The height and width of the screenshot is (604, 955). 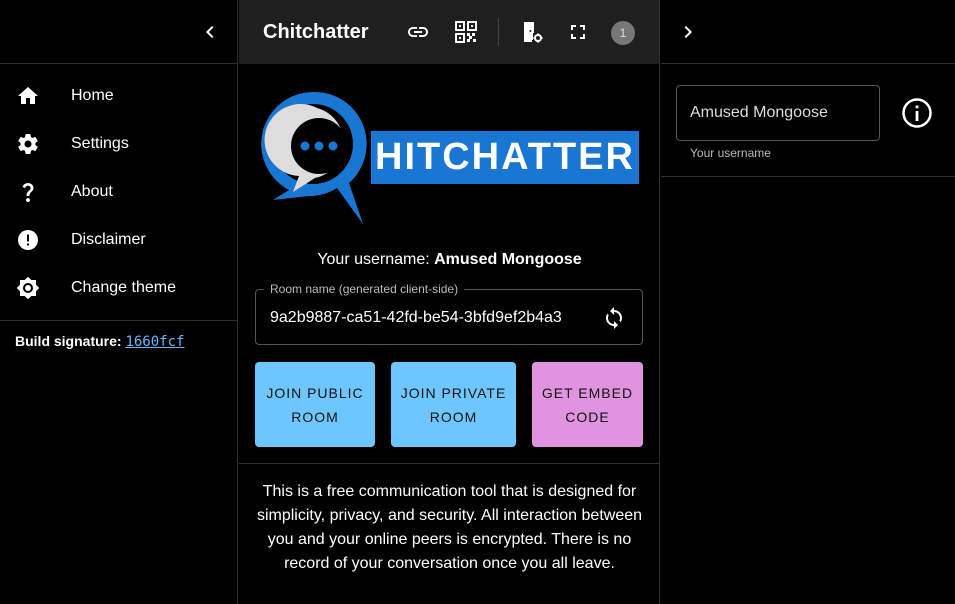 I want to click on username-display: Your username: Amused Mongoose, so click(x=449, y=260).